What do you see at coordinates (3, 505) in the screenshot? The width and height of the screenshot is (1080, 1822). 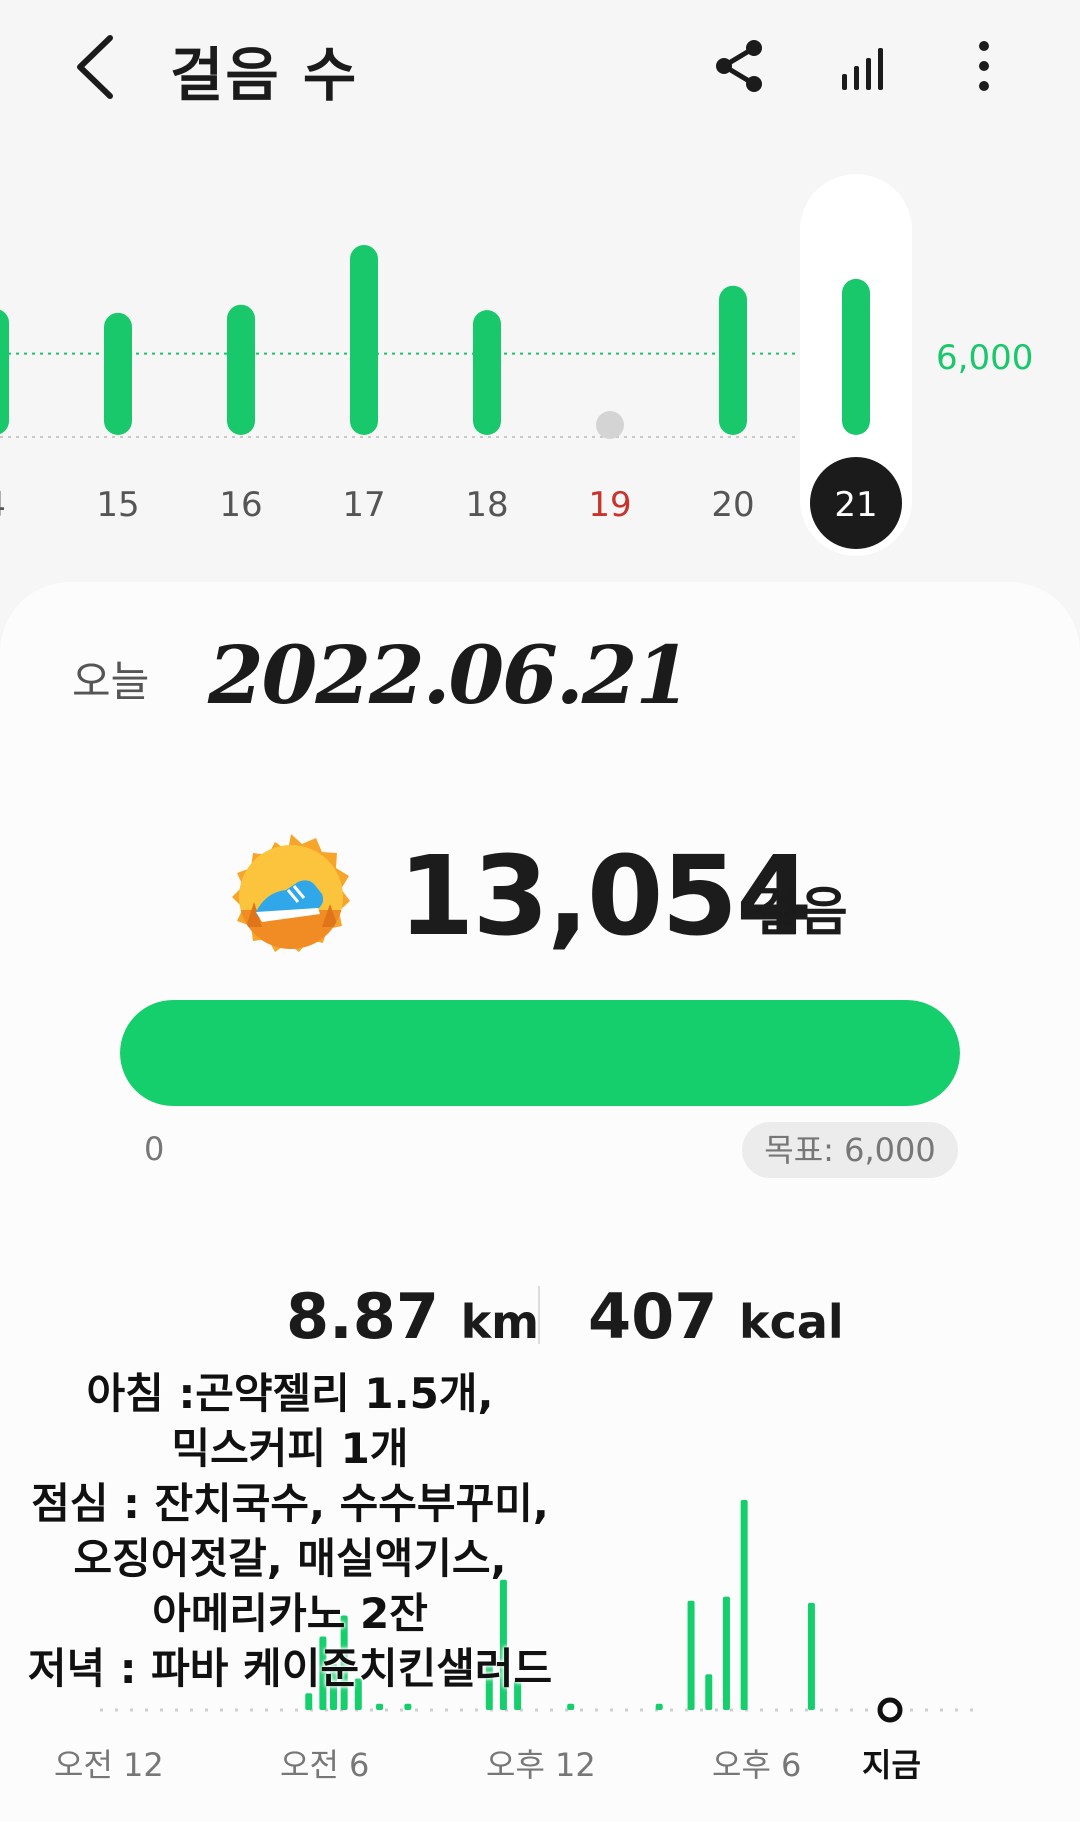 I see `day-label: 4` at bounding box center [3, 505].